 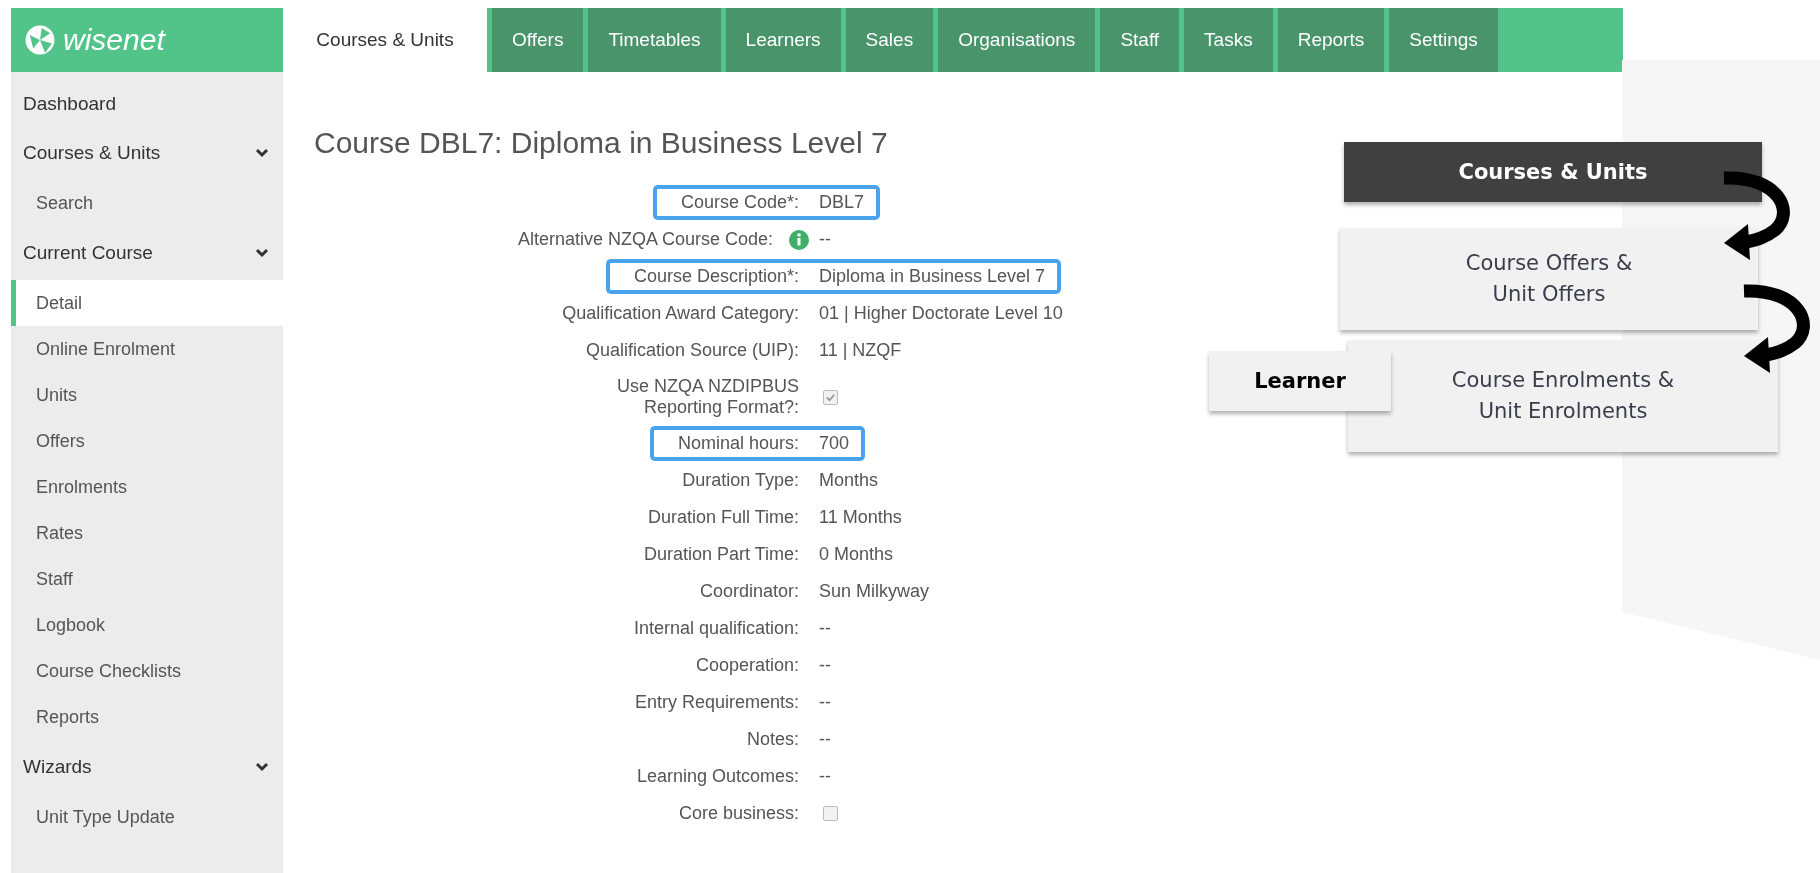 I want to click on diagram-box: Course Offers & Unit Offers, so click(x=1549, y=279).